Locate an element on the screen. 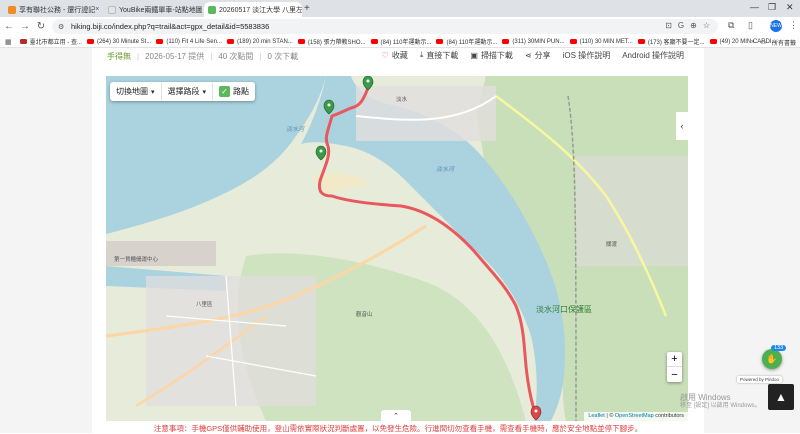 This screenshot has height=434, width=800. heart-icon: ♡ is located at coordinates (385, 55).